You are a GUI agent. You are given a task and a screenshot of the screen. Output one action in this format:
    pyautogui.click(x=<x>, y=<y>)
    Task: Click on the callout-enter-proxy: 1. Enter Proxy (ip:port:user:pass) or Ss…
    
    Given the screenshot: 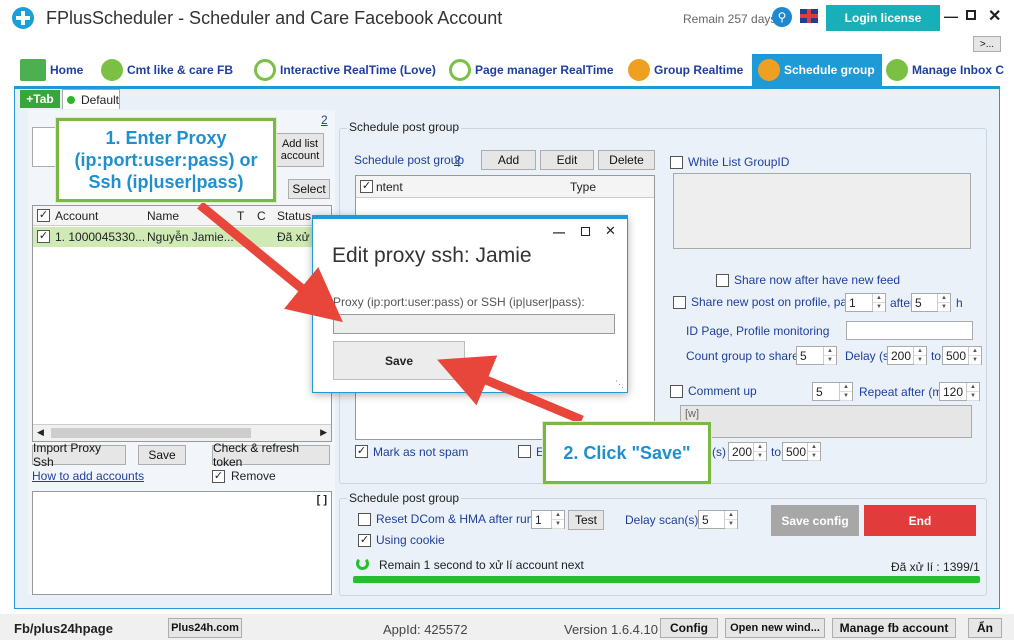 What is the action you would take?
    pyautogui.click(x=166, y=160)
    